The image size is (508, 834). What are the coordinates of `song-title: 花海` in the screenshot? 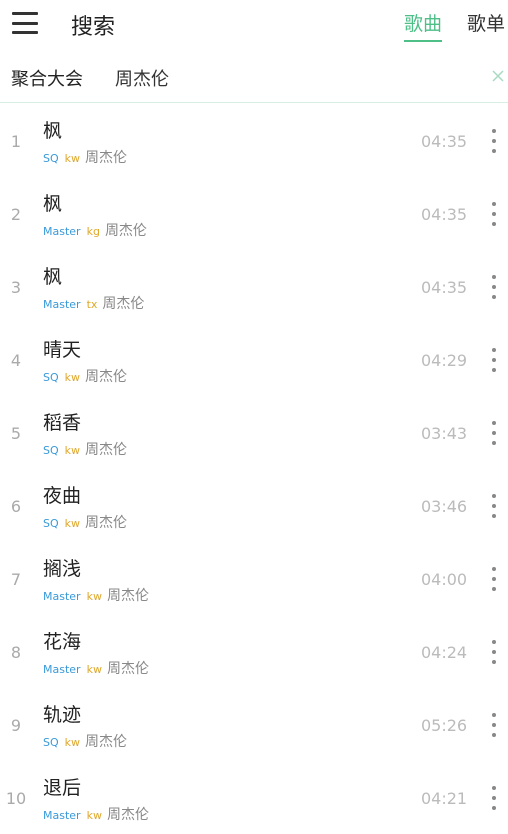 It's located at (62, 642).